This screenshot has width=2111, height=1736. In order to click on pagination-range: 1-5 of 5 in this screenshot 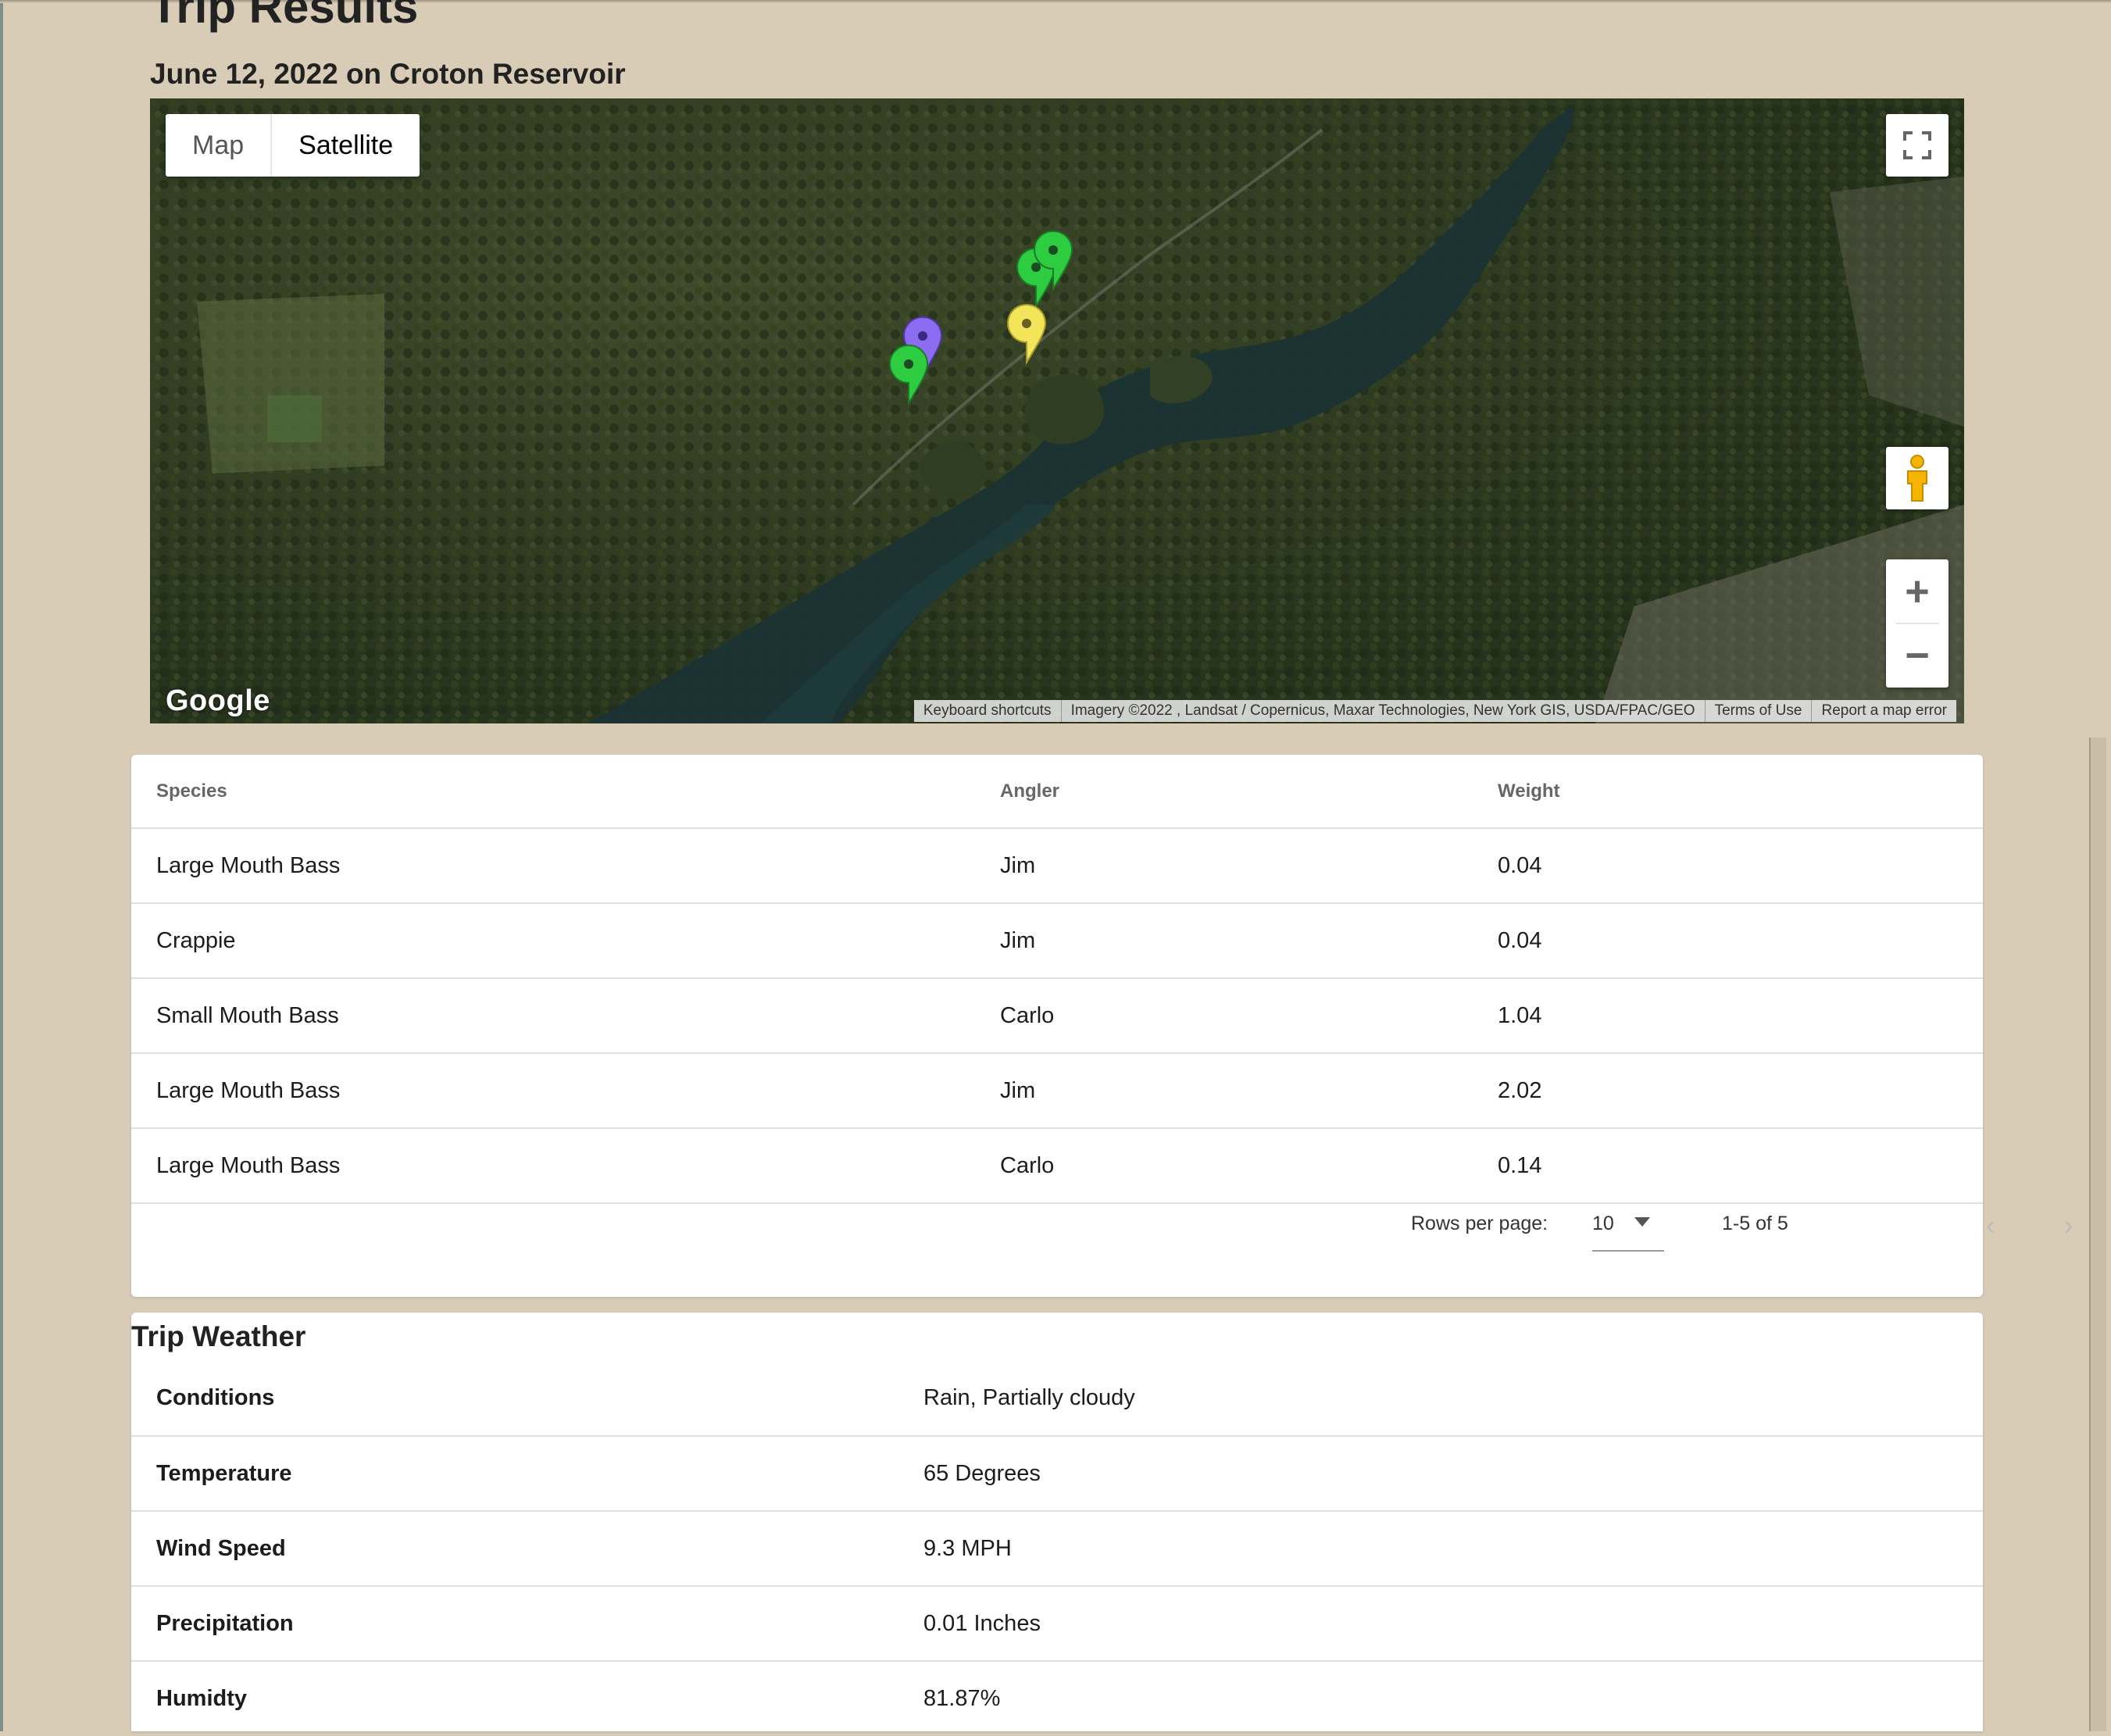, I will do `click(1755, 1223)`.